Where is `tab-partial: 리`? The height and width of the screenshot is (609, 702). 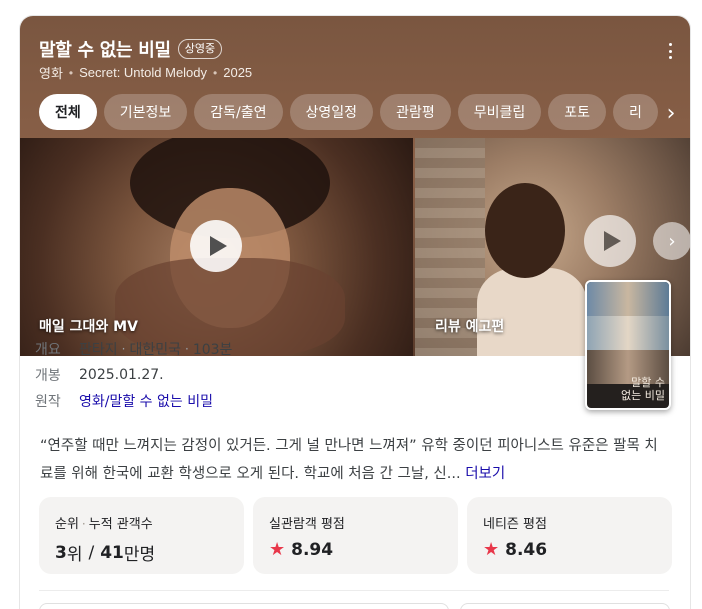 tab-partial: 리 is located at coordinates (635, 112).